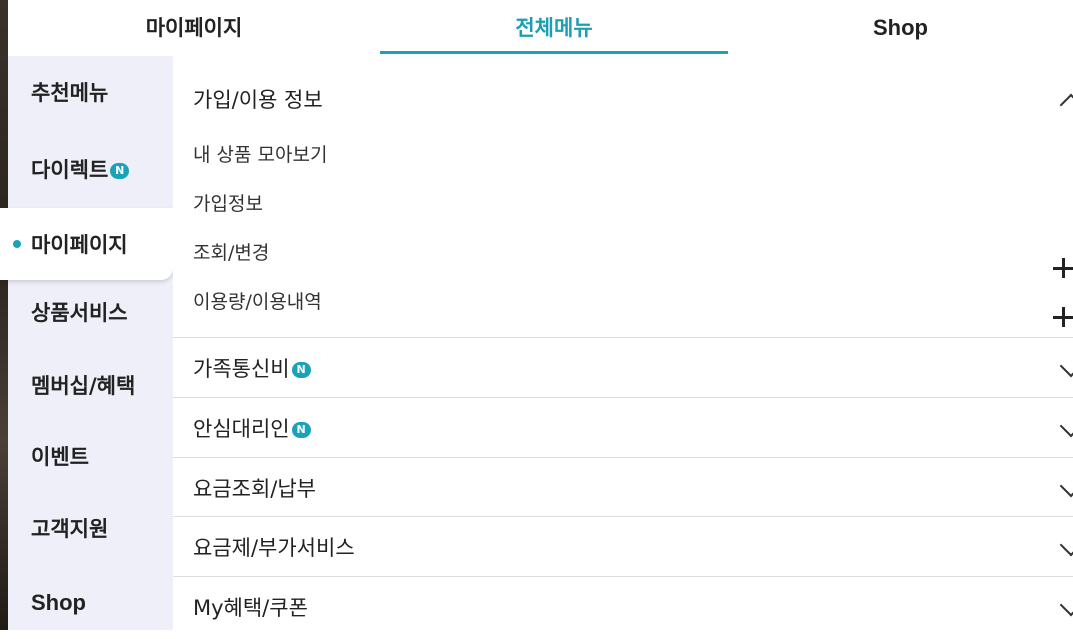 The width and height of the screenshot is (1073, 639). I want to click on sidebar-item-membership: 멤버십/혜택, so click(90, 385).